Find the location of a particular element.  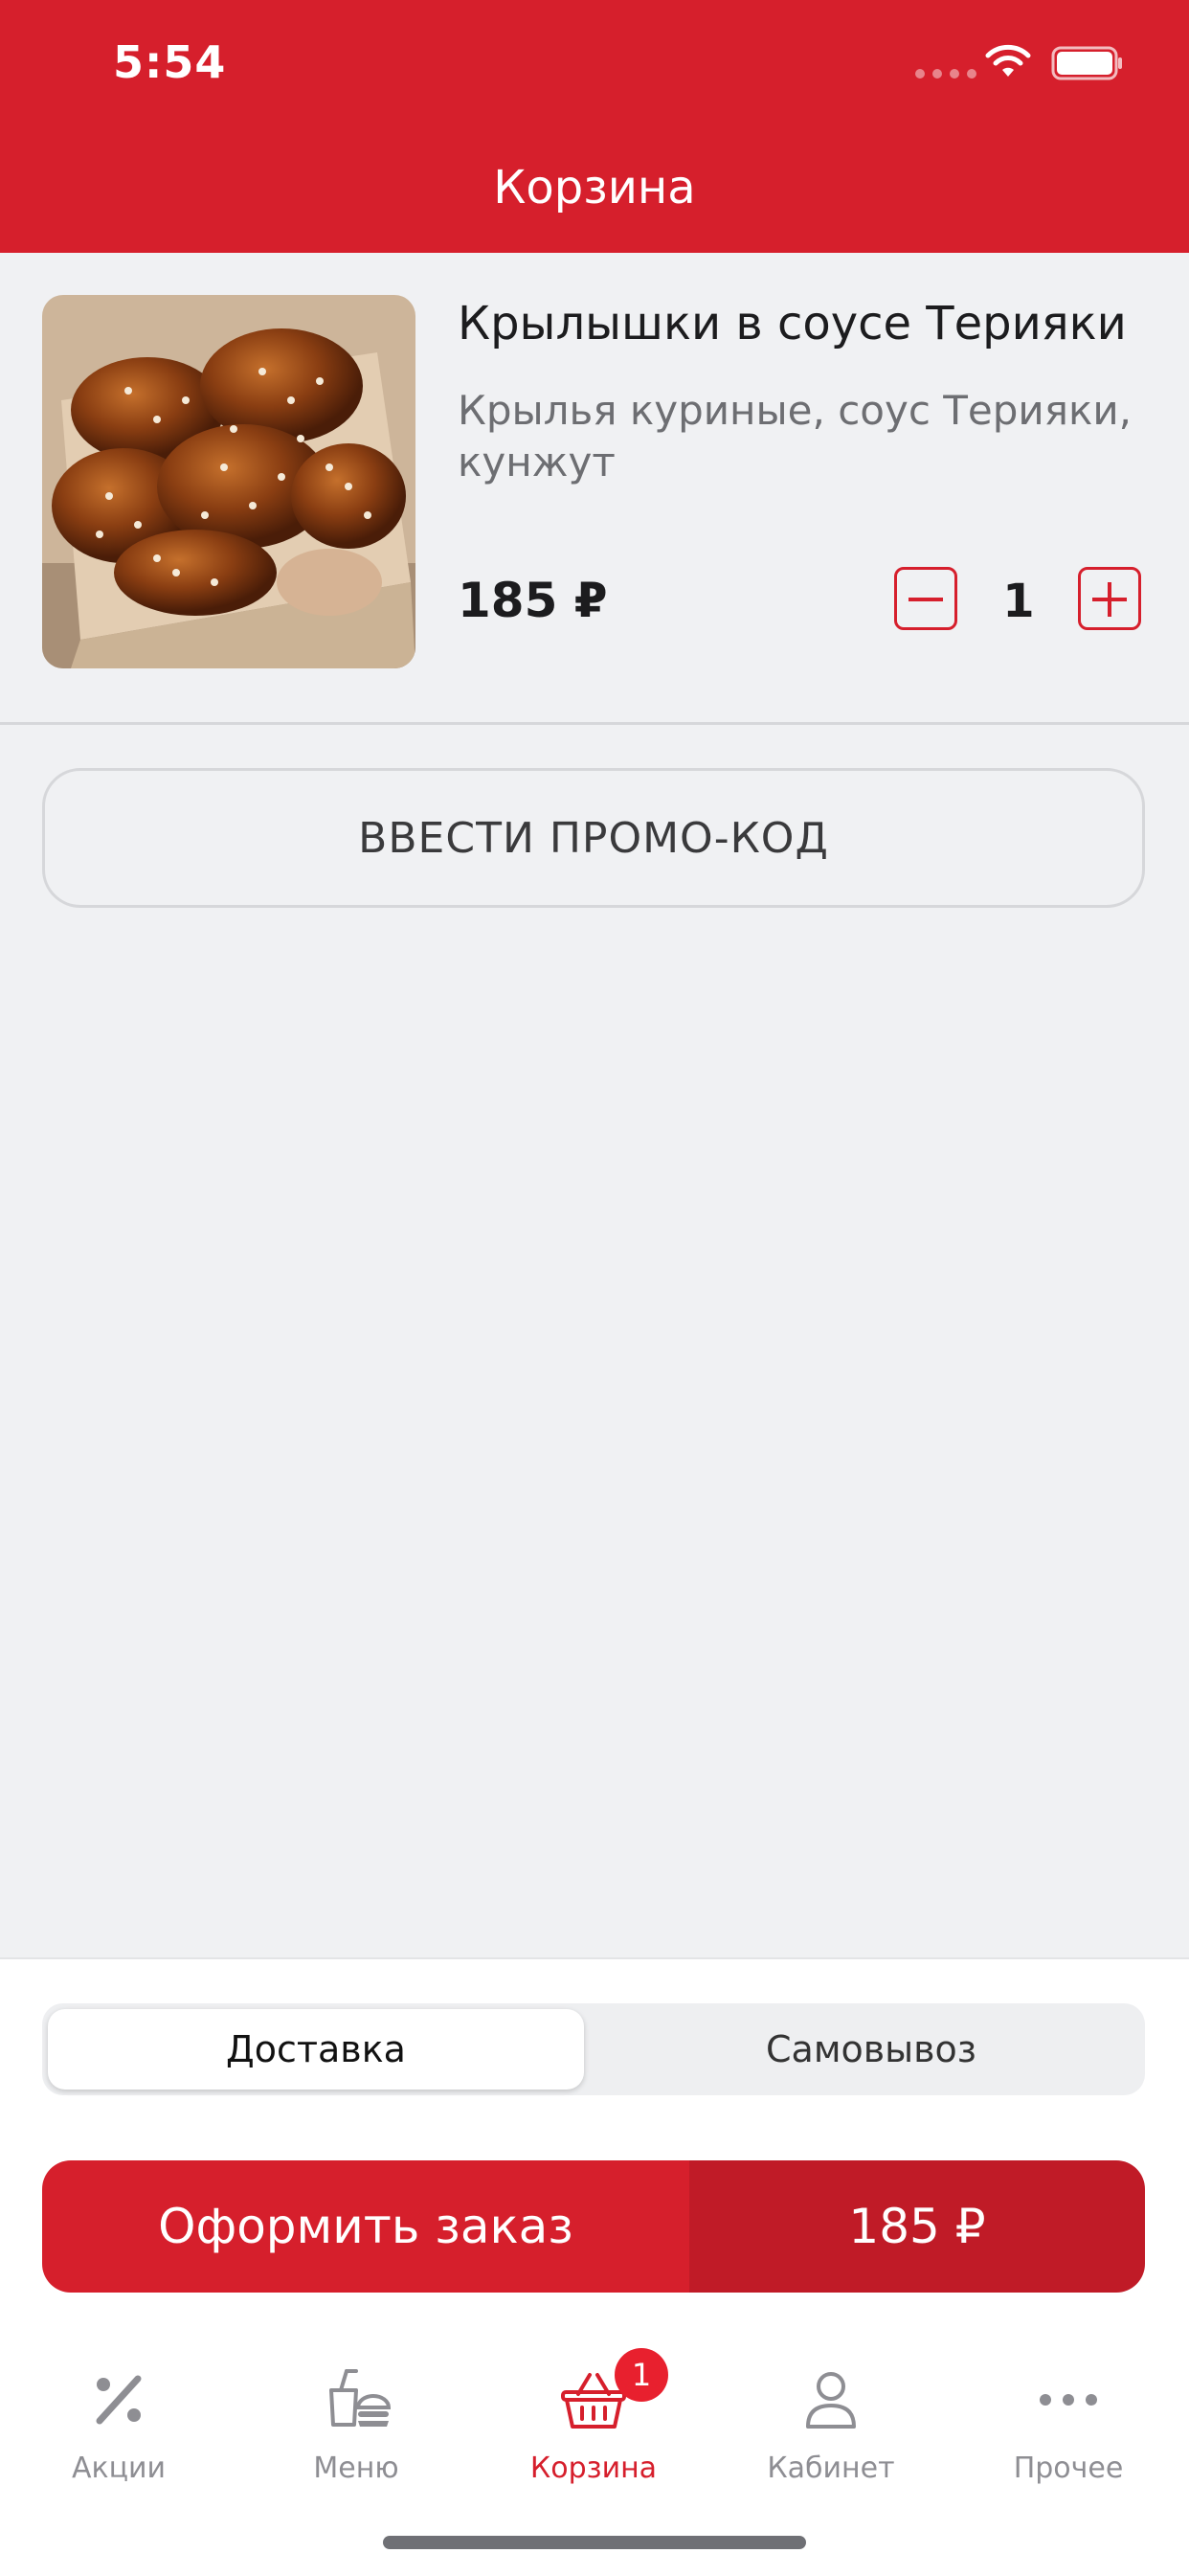

battery-icon is located at coordinates (1086, 63).